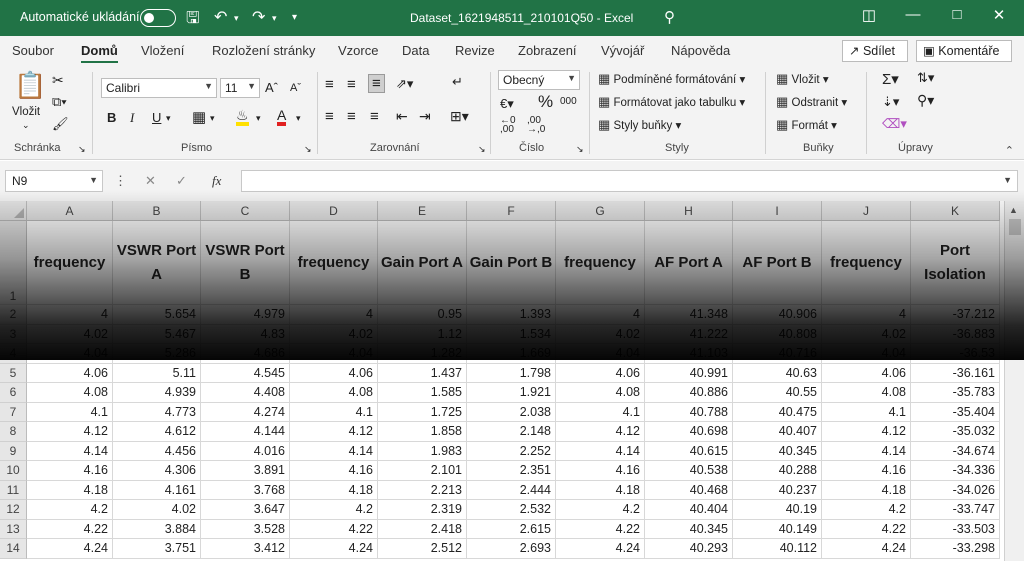 The image size is (1024, 561). Describe the element at coordinates (955, 211) in the screenshot. I see `column-header-k: K` at that location.